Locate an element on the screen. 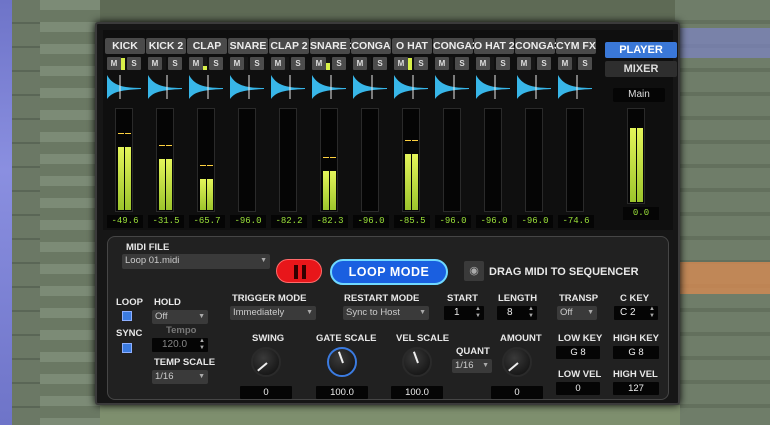  low-vel-label: LOW VEL is located at coordinates (580, 374).